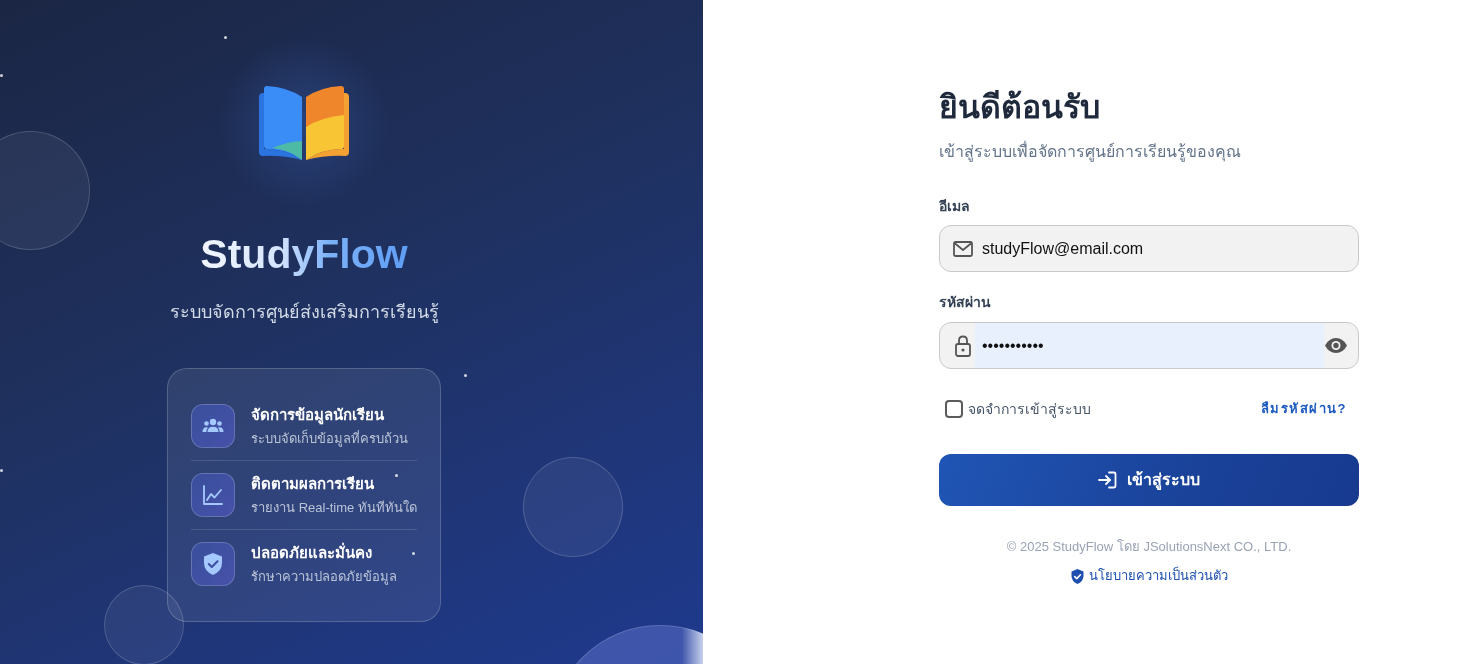 This screenshot has width=1478, height=664. I want to click on feature-title: จัดการข้อมูลนักเรียน, so click(318, 414).